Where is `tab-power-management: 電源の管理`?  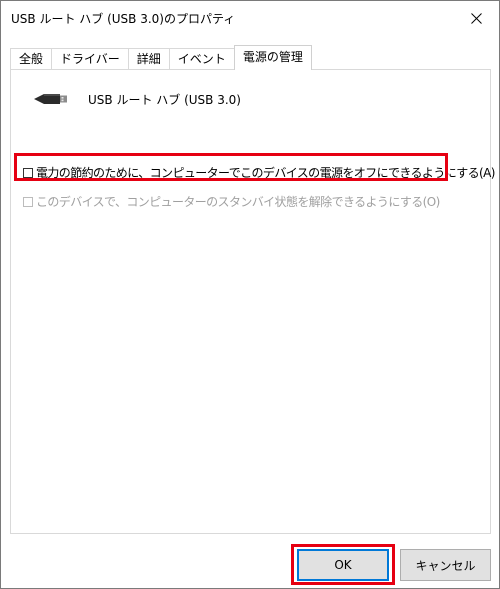 tab-power-management: 電源の管理 is located at coordinates (272, 57).